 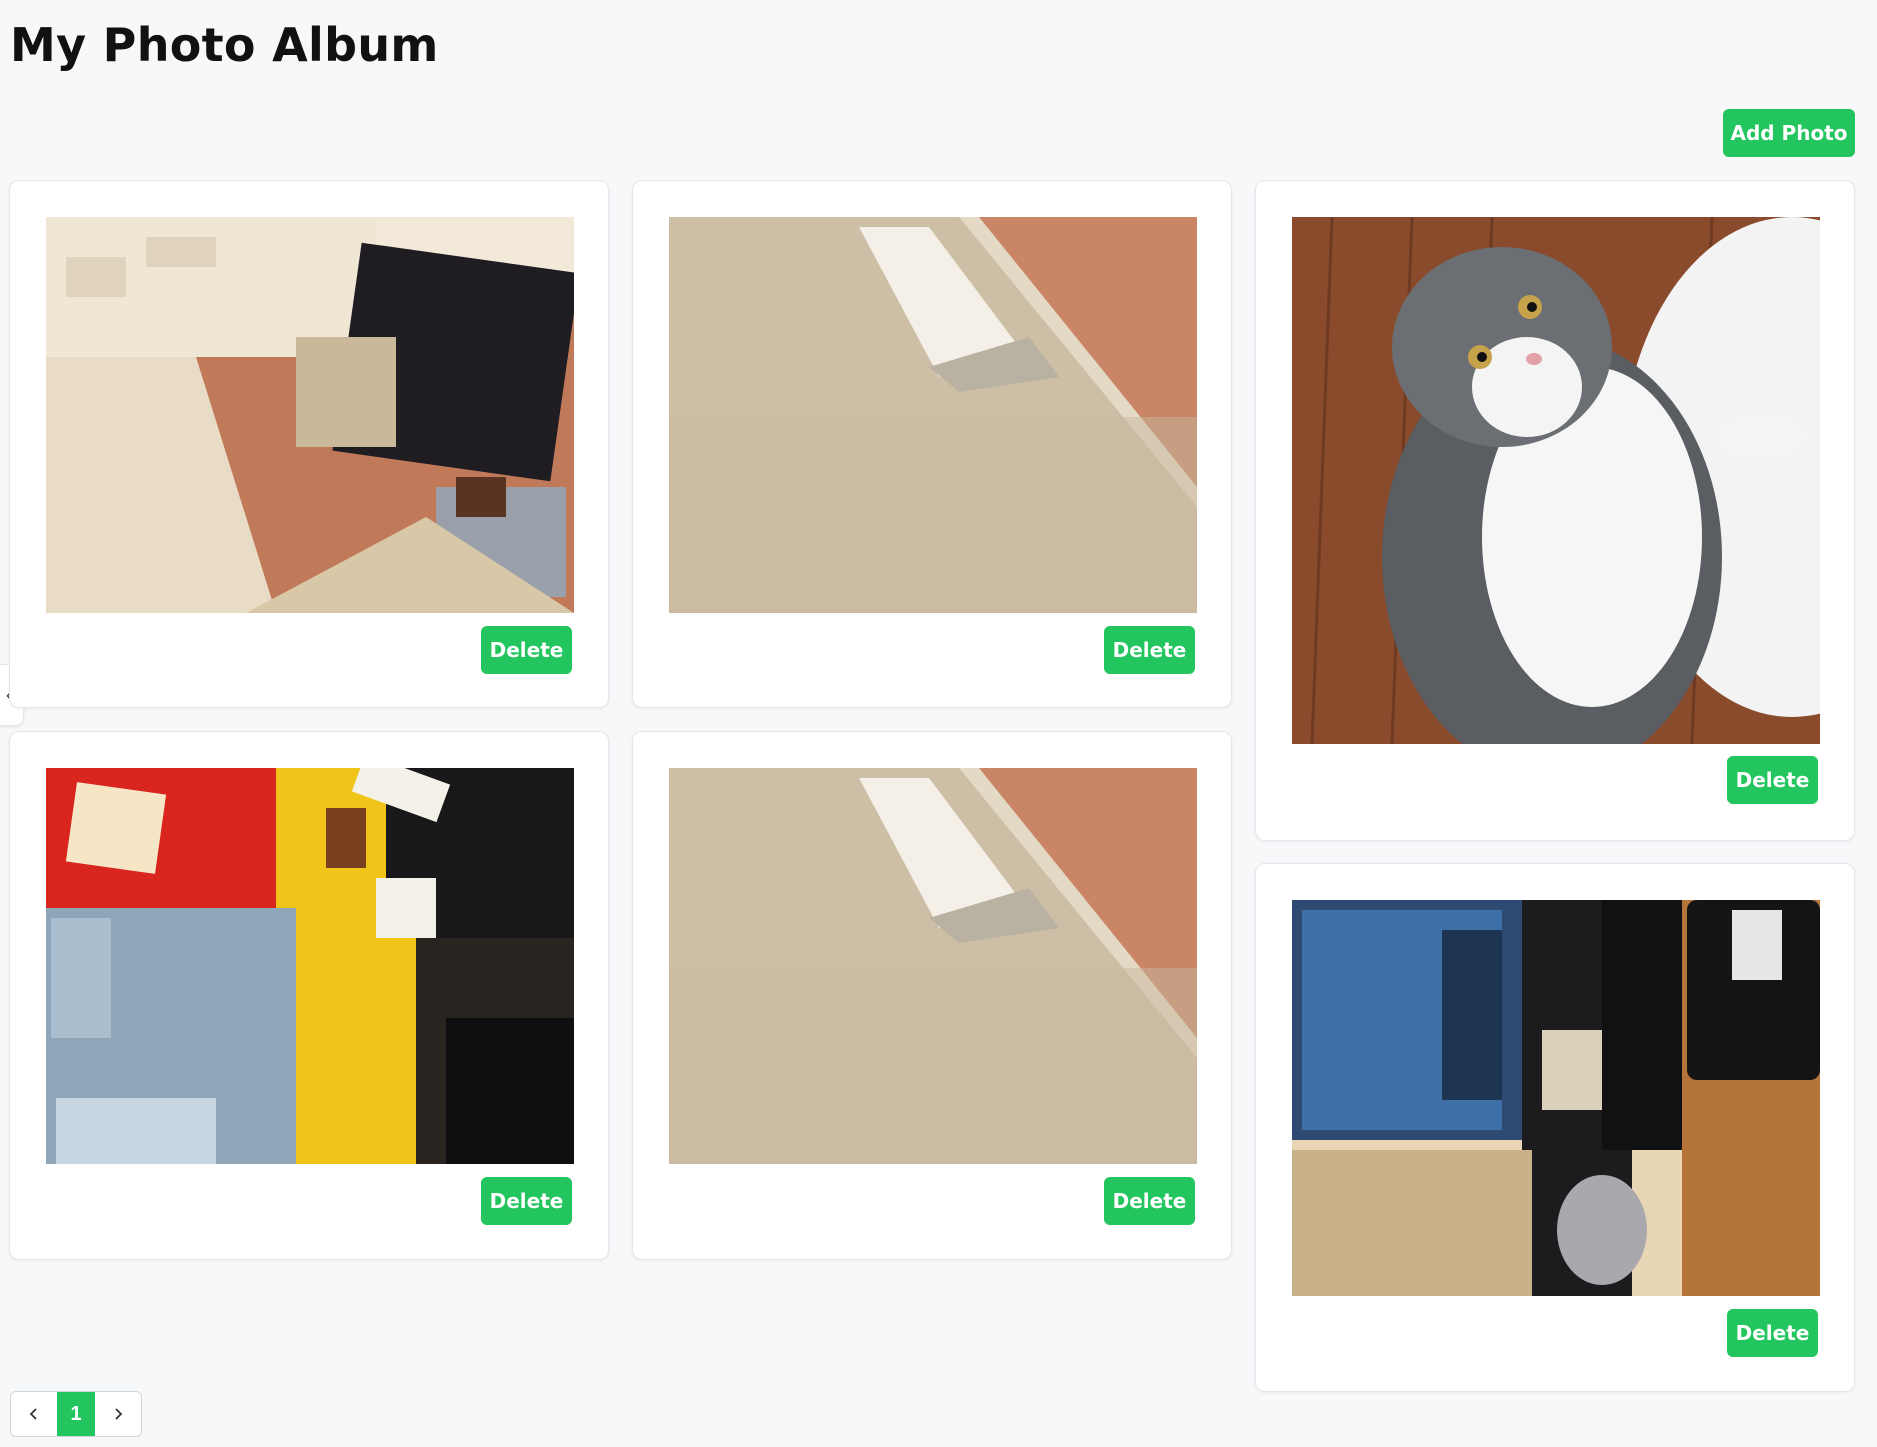 I want to click on pagination: 1, so click(x=76, y=1414).